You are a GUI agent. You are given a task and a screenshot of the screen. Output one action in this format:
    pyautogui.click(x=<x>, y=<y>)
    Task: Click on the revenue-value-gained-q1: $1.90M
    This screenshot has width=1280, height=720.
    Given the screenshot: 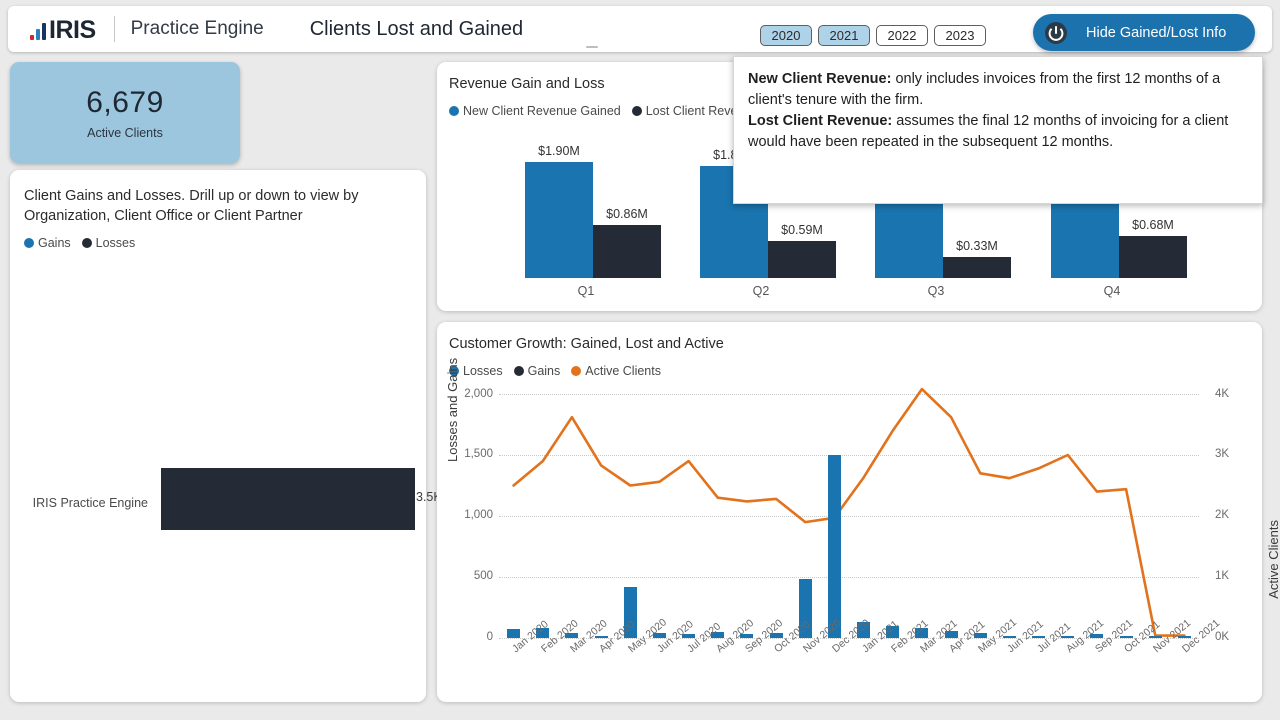 What is the action you would take?
    pyautogui.click(x=559, y=151)
    